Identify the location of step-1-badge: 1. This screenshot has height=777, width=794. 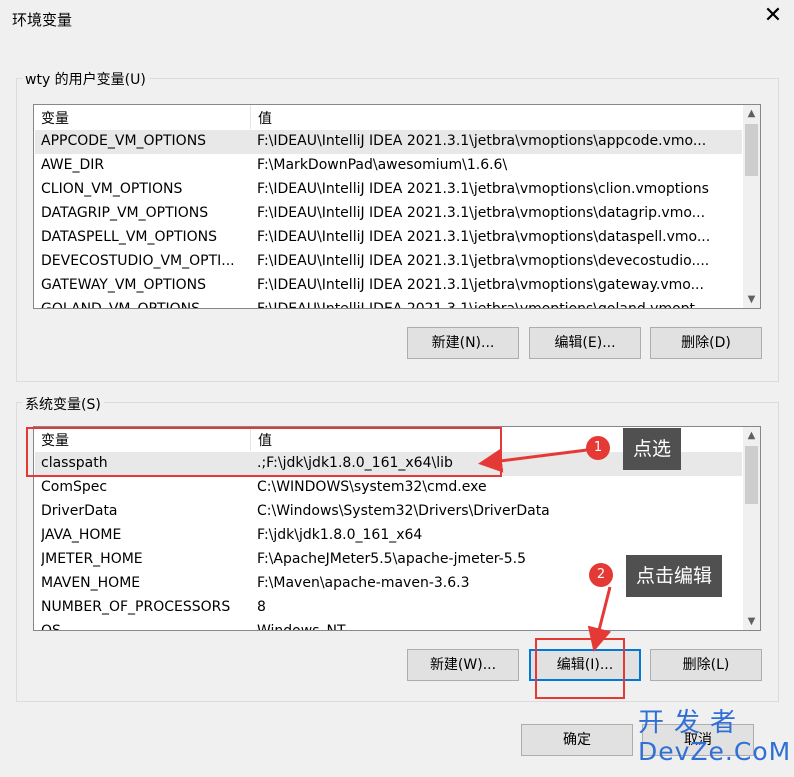
(598, 448).